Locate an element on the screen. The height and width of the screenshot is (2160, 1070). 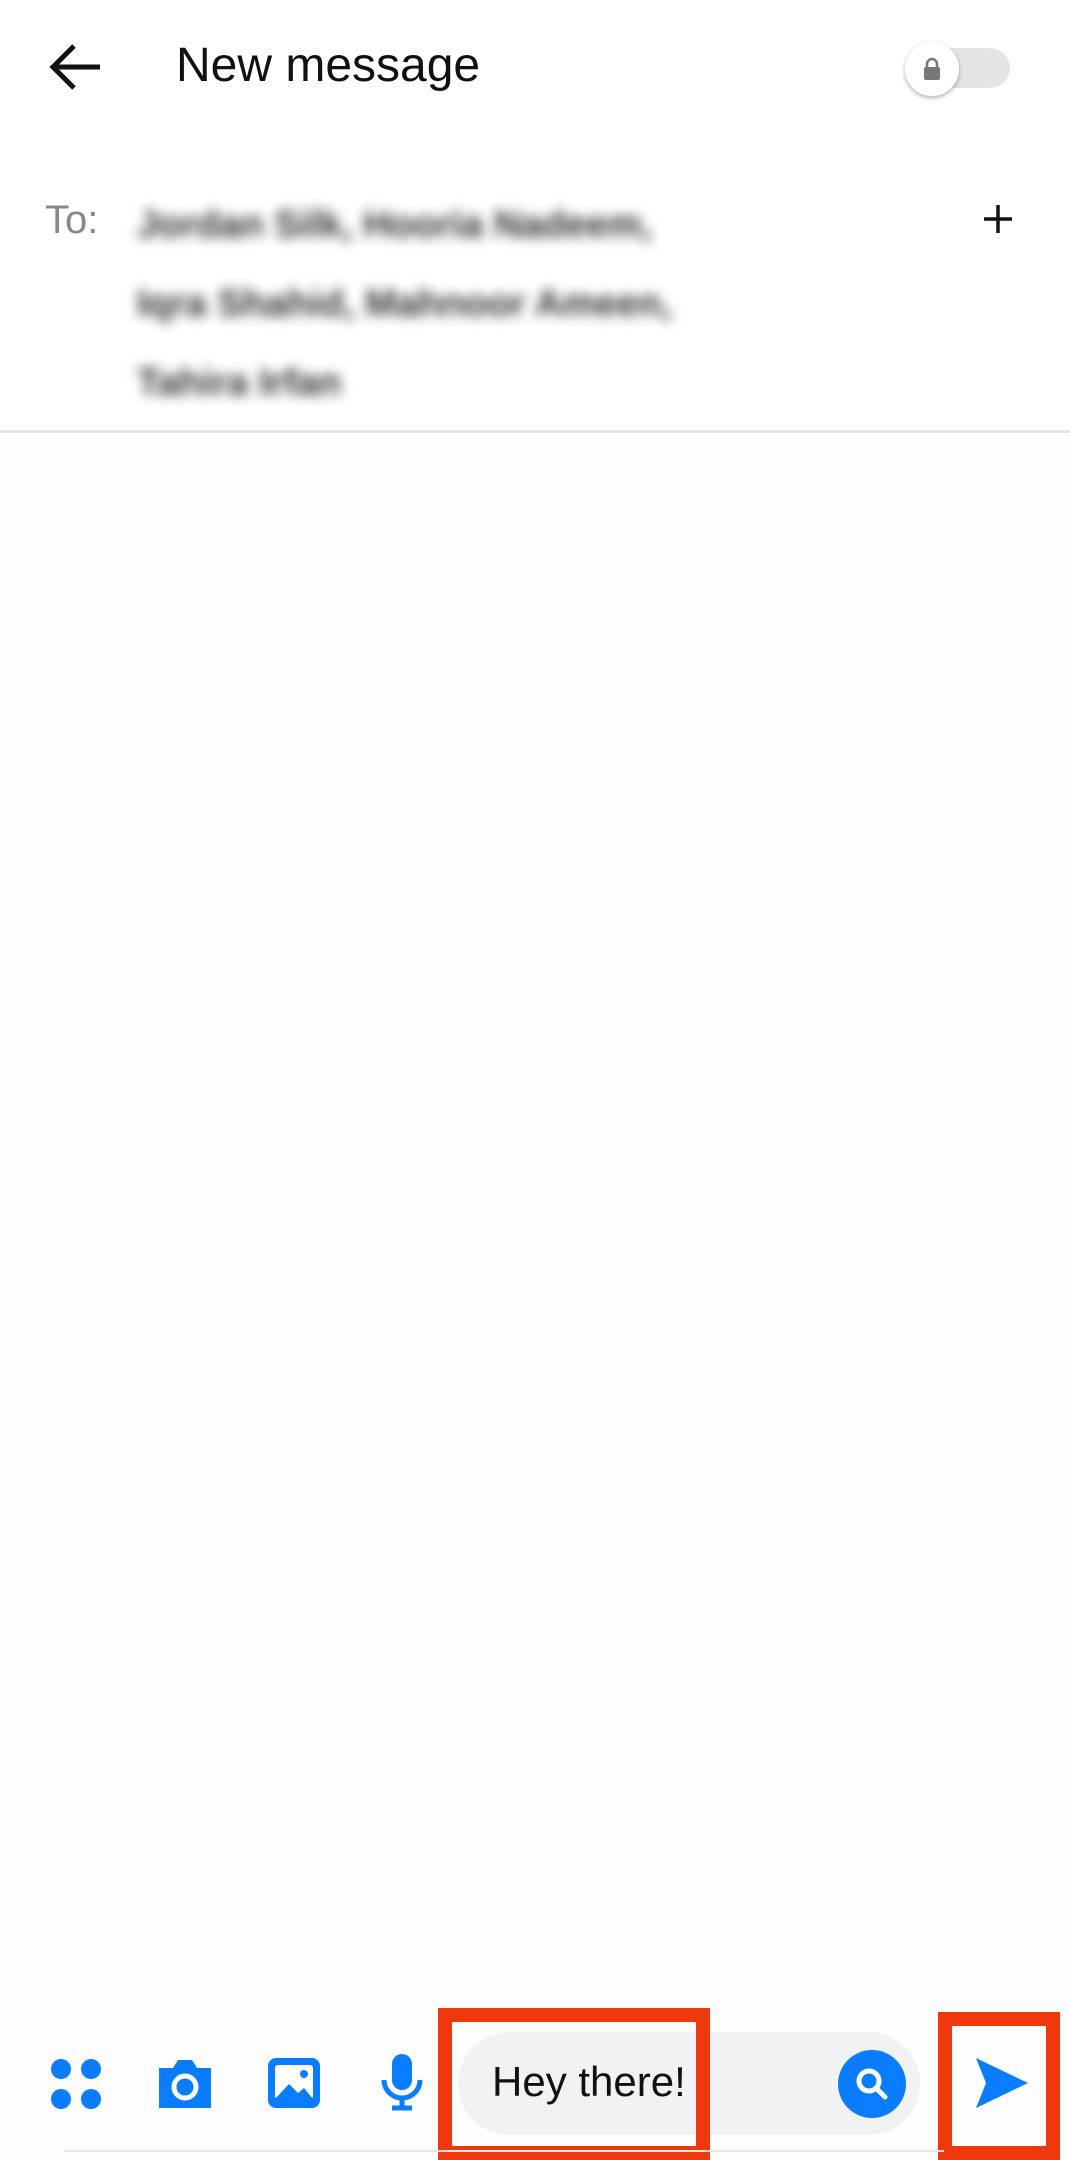
search-icon is located at coordinates (872, 2084).